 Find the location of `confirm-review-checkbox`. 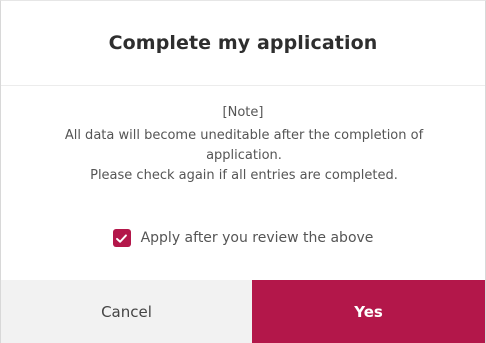

confirm-review-checkbox is located at coordinates (121, 238).